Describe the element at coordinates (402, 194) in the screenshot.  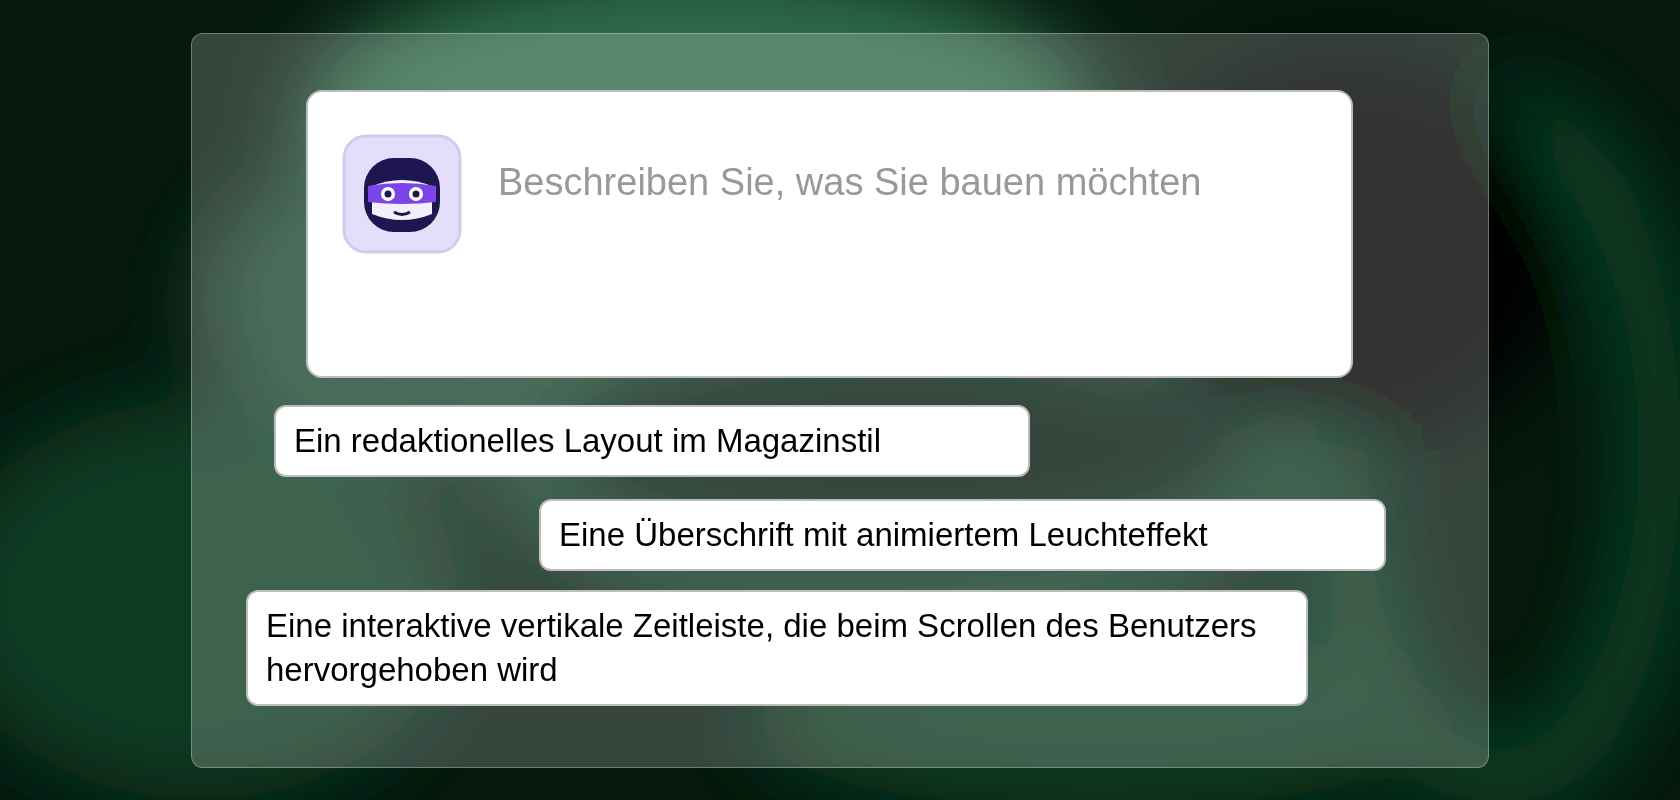
I see `avatar-icon` at that location.